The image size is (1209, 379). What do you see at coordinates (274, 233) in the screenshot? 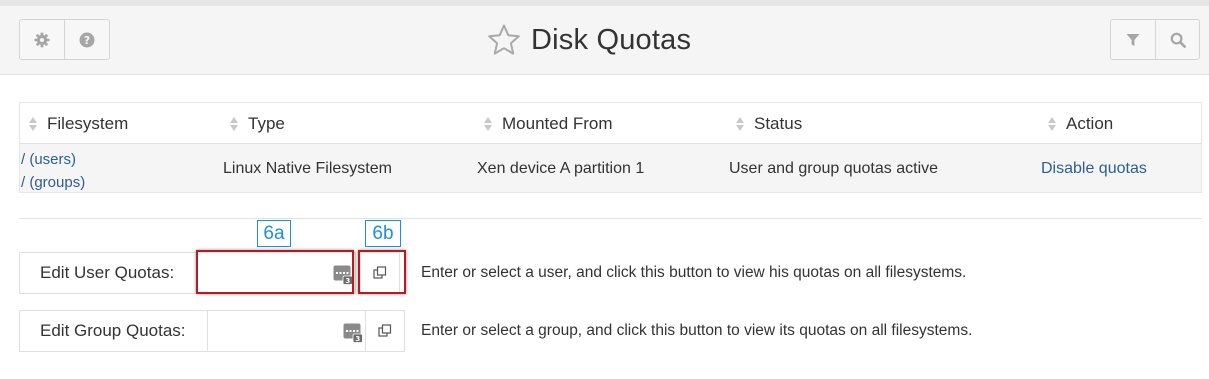
I see `annotation-label-6a: 6a` at bounding box center [274, 233].